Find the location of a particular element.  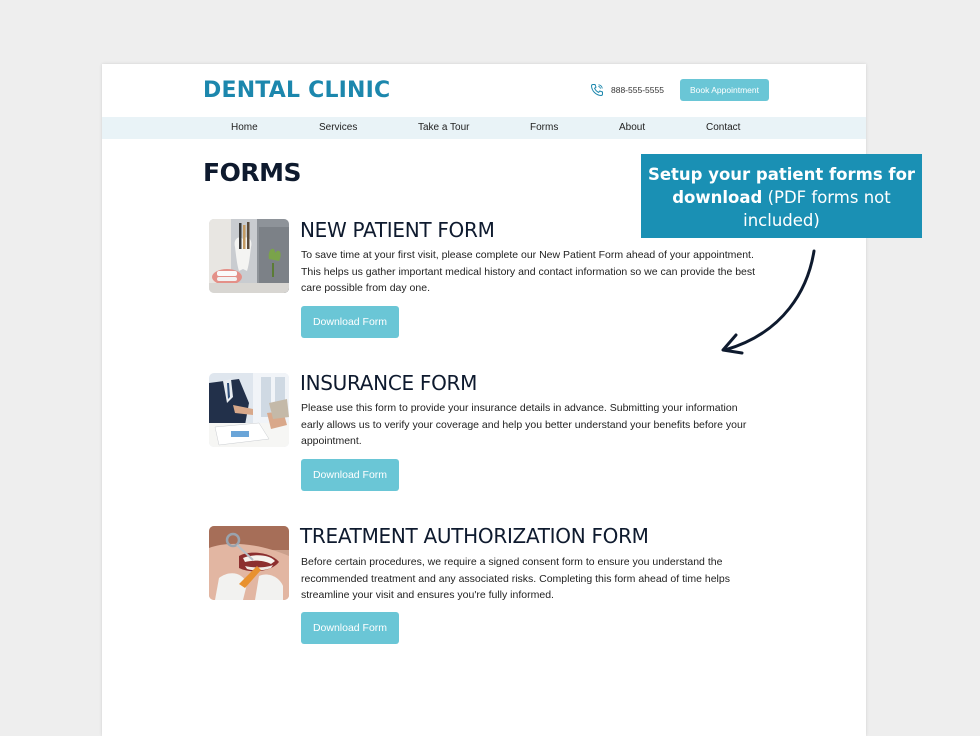

nav-contact: Contact is located at coordinates (723, 127).